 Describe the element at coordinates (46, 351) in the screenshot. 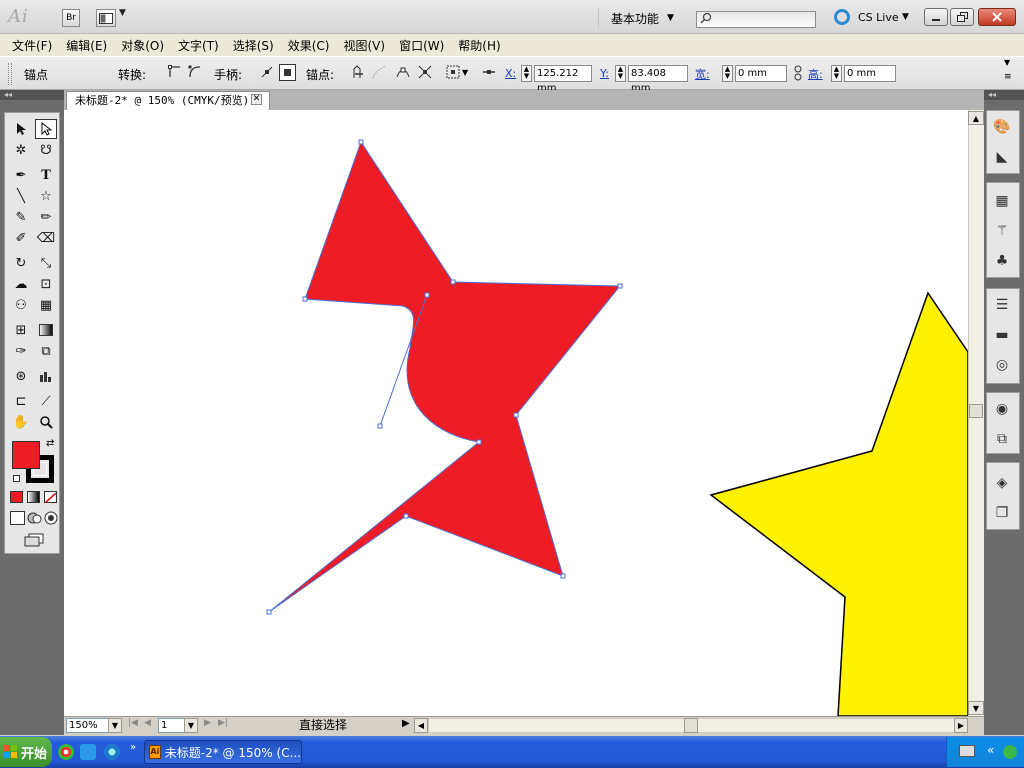

I see `blend-tool: ⧉` at that location.